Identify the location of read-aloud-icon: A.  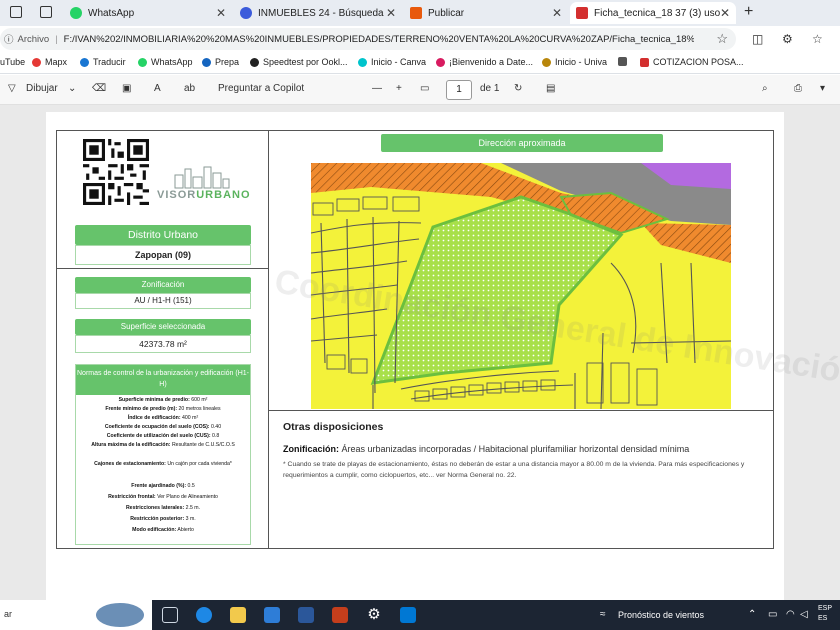
(157, 88).